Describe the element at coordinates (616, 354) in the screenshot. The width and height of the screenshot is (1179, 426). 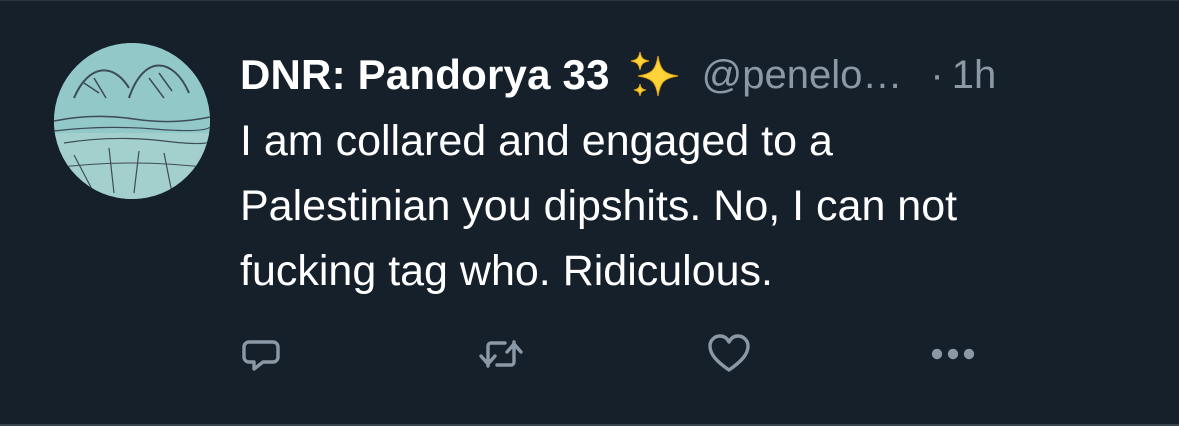
I see `action-bar` at that location.